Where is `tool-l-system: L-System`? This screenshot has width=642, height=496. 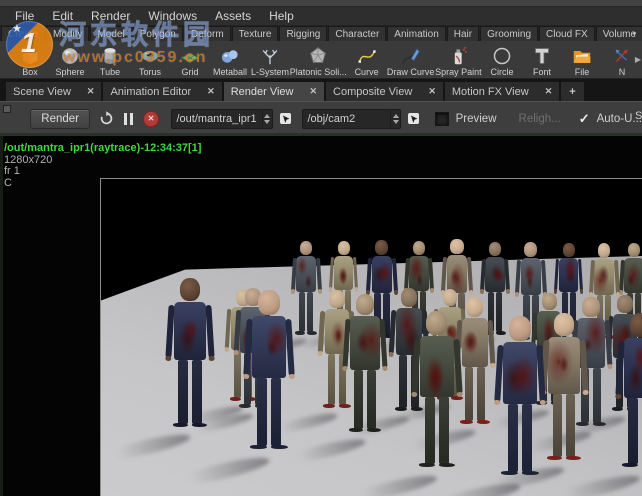
tool-l-system: L-System is located at coordinates (270, 60).